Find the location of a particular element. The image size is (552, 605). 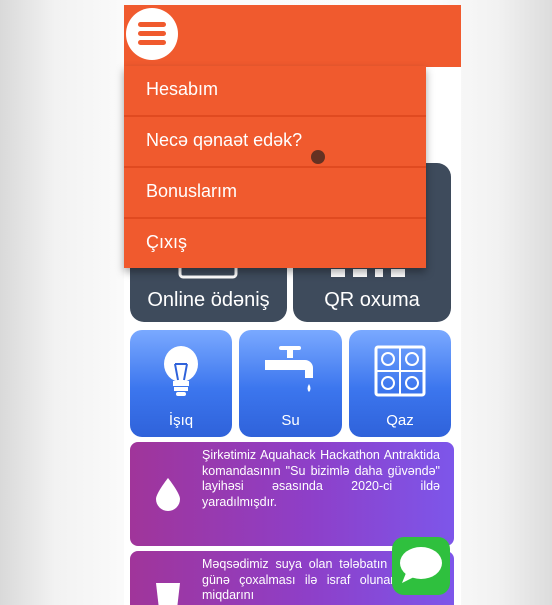

light-bulb-icon is located at coordinates (181, 371).